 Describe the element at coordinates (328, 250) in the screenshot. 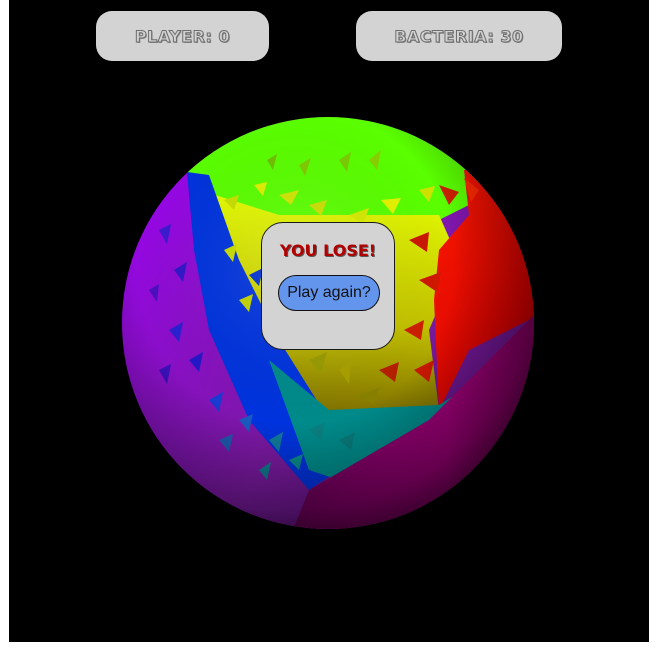

I see `you-lose-message: YOU LOSE!` at that location.